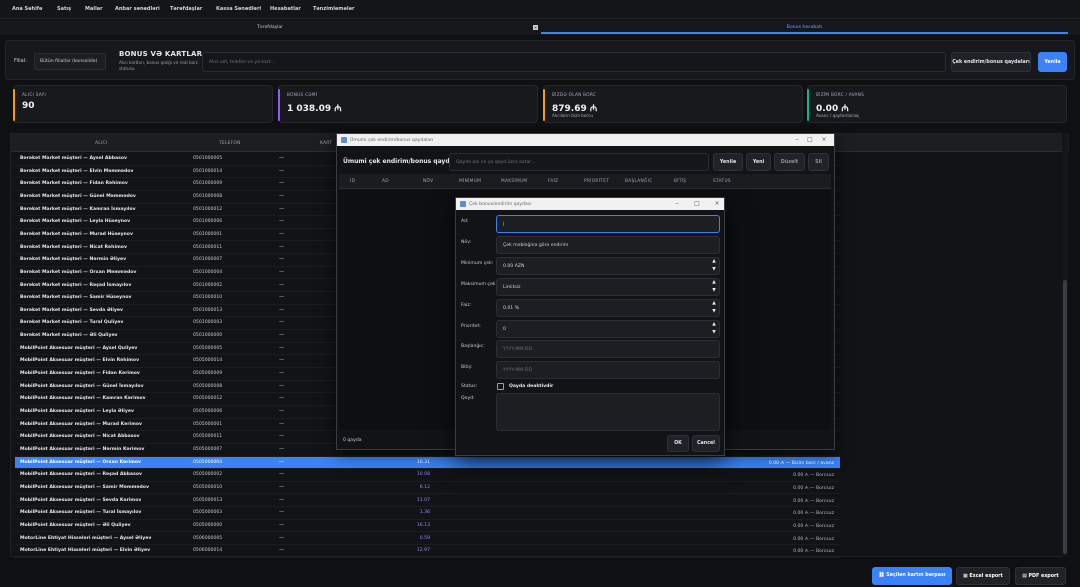 The height and width of the screenshot is (587, 1080). I want to click on pdf-export-button: ▤ PDF export, so click(1040, 576).